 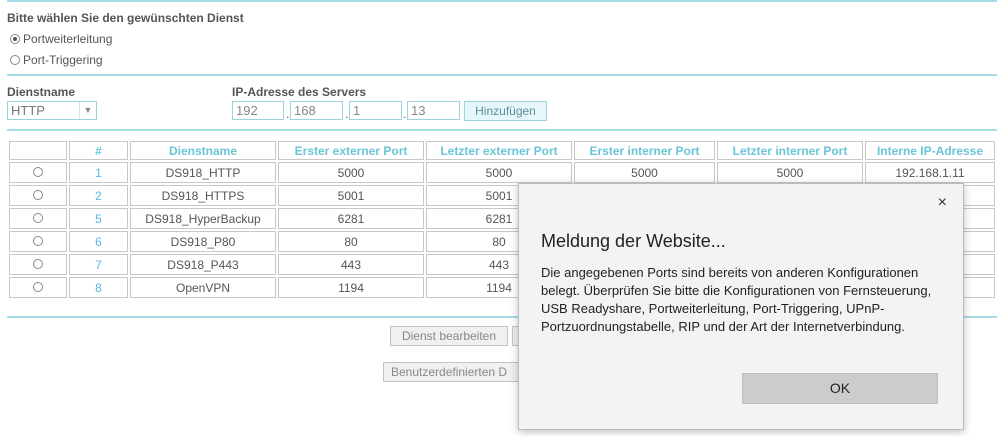 I want to click on col-ext-first: Erster externer Port, so click(x=351, y=150).